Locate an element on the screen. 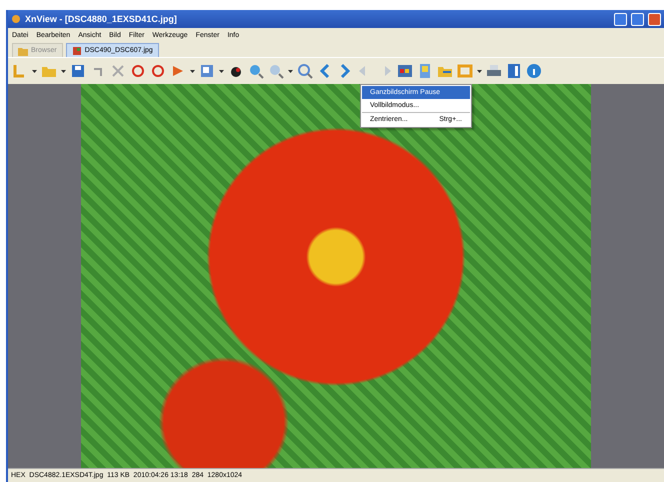 This screenshot has height=482, width=664. close-button is located at coordinates (654, 19).